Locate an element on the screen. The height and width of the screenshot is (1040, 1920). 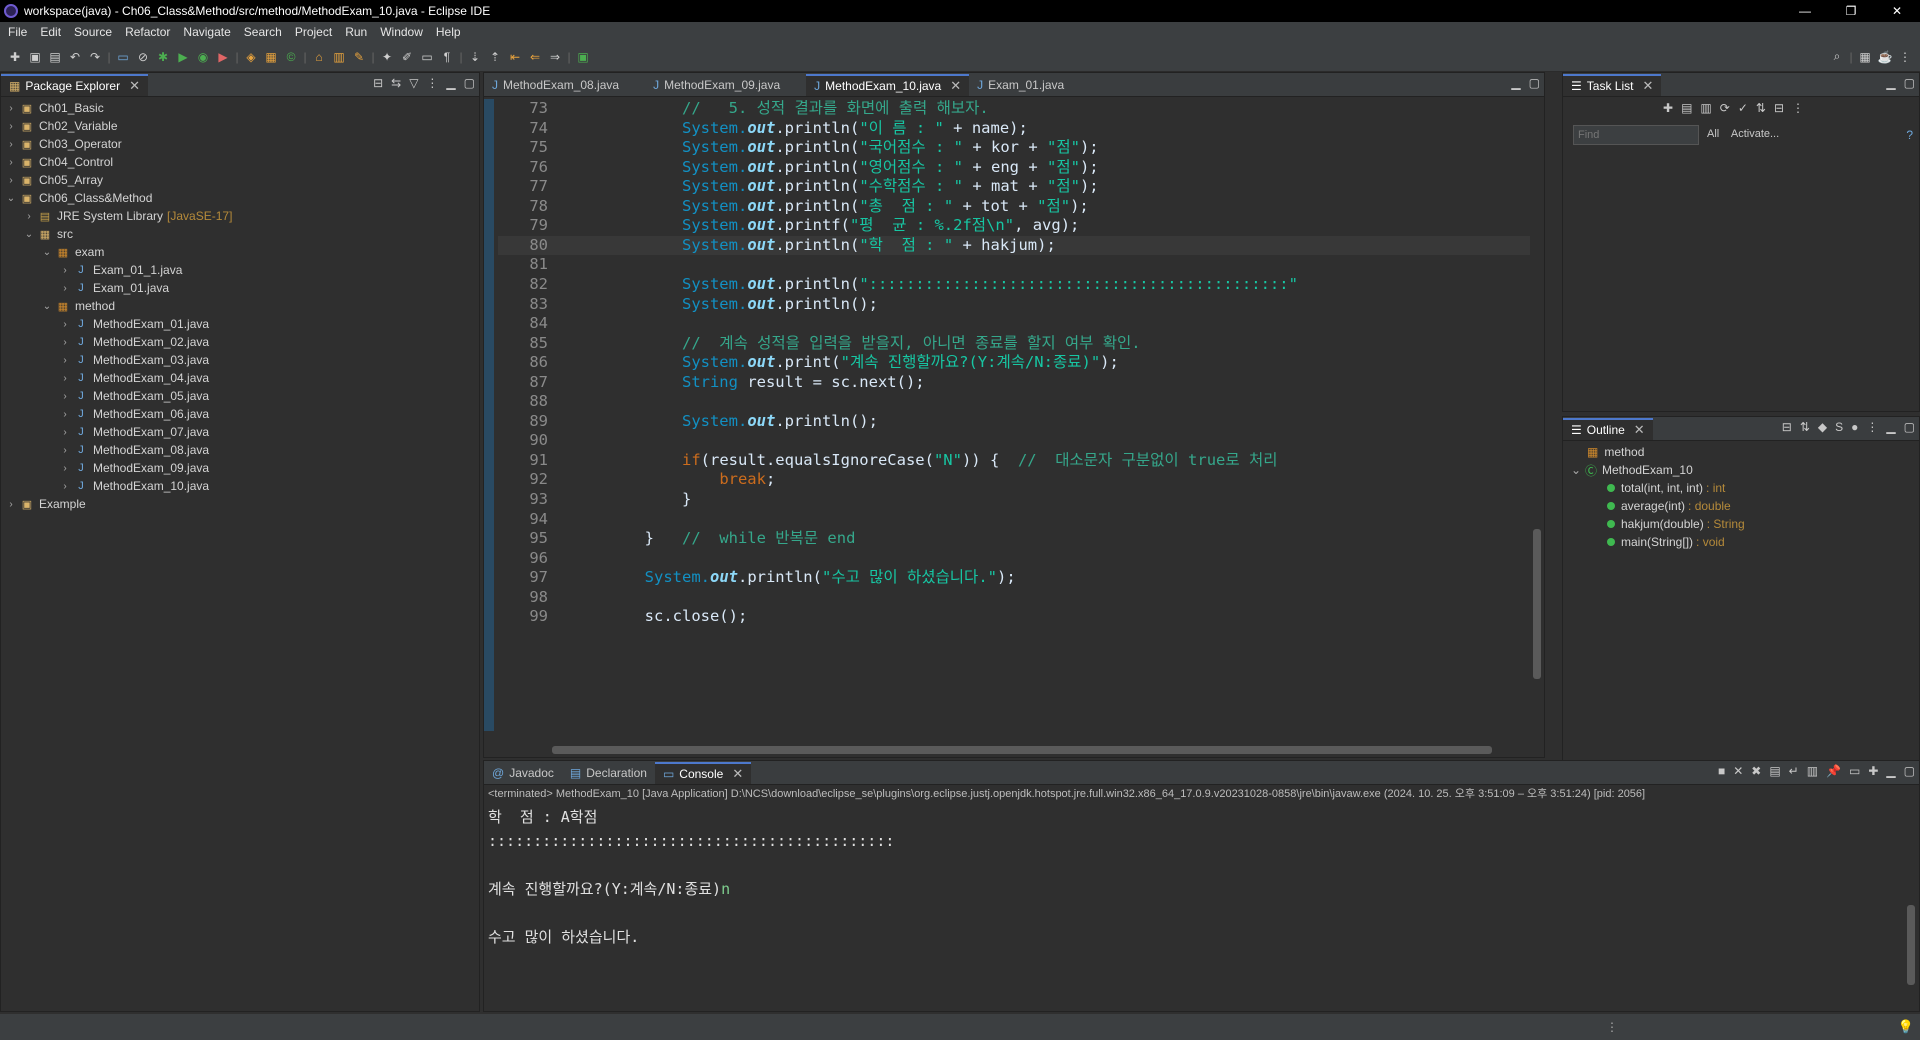
forward-icon: ⇒ is located at coordinates (555, 57).